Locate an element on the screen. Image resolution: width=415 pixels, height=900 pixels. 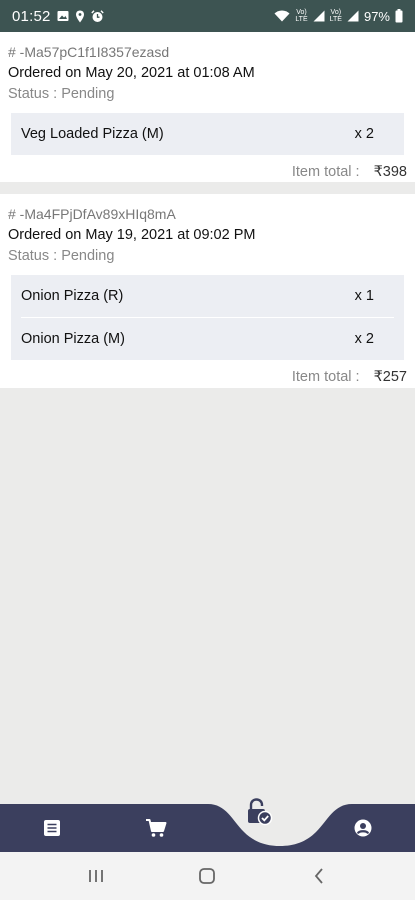
status-bar: 01:52 Vo) LTE Vo) LTE 97% is located at coordinates (207, 16).